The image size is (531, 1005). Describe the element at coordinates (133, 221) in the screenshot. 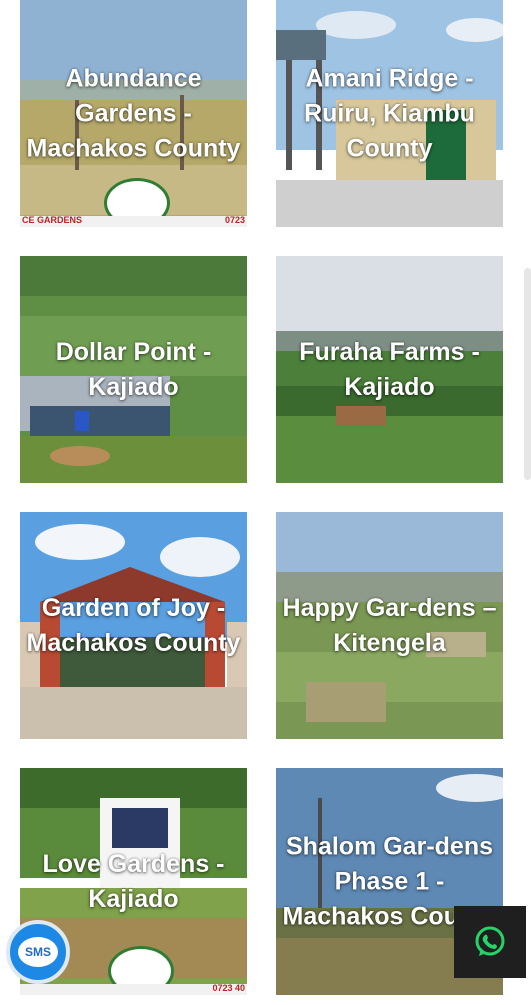

I see `card-strip: CE GARDENS 0723` at that location.